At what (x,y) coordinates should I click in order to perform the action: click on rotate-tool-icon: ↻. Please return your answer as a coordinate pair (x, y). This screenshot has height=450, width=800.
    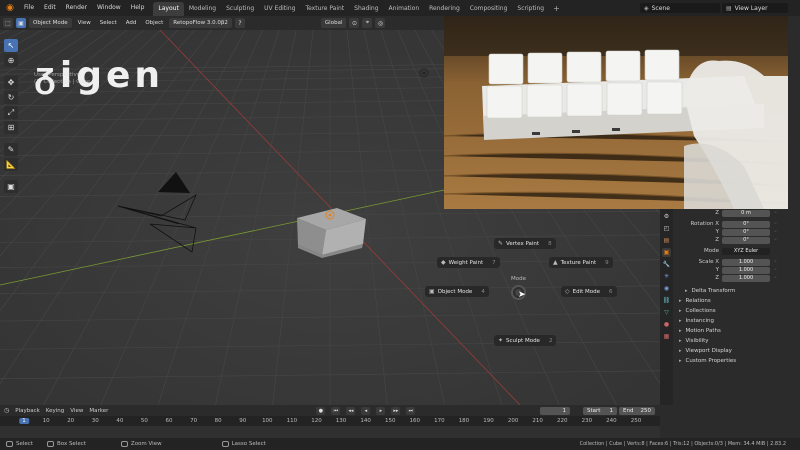
    Looking at the image, I should click on (11, 97).